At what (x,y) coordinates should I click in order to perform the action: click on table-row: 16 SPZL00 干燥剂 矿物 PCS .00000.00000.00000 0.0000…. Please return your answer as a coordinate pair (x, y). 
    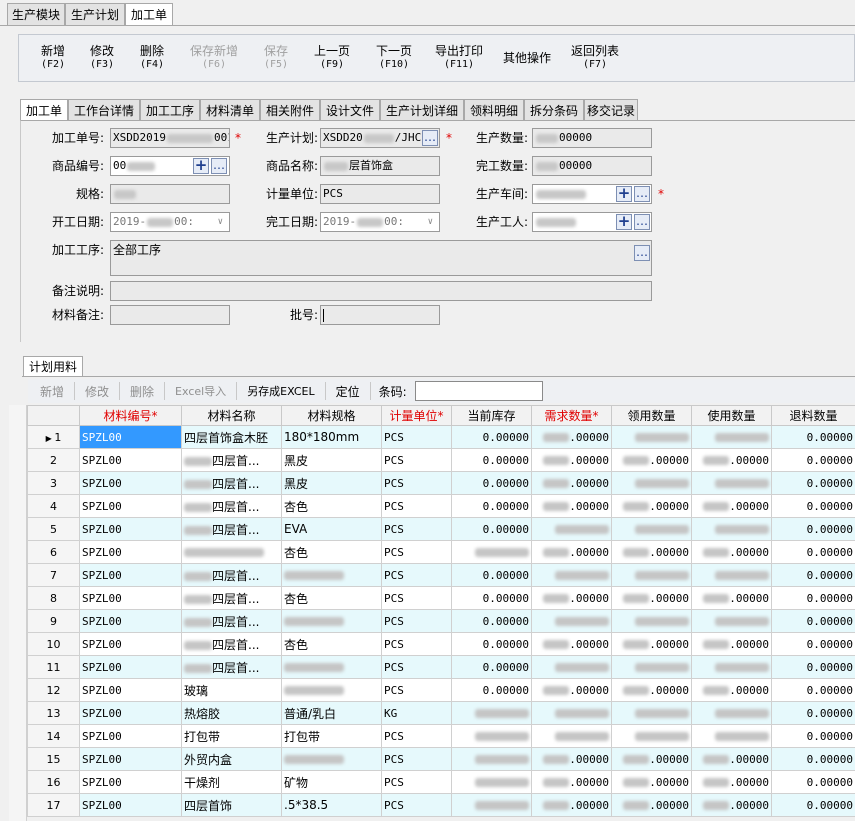
    Looking at the image, I should click on (441, 782).